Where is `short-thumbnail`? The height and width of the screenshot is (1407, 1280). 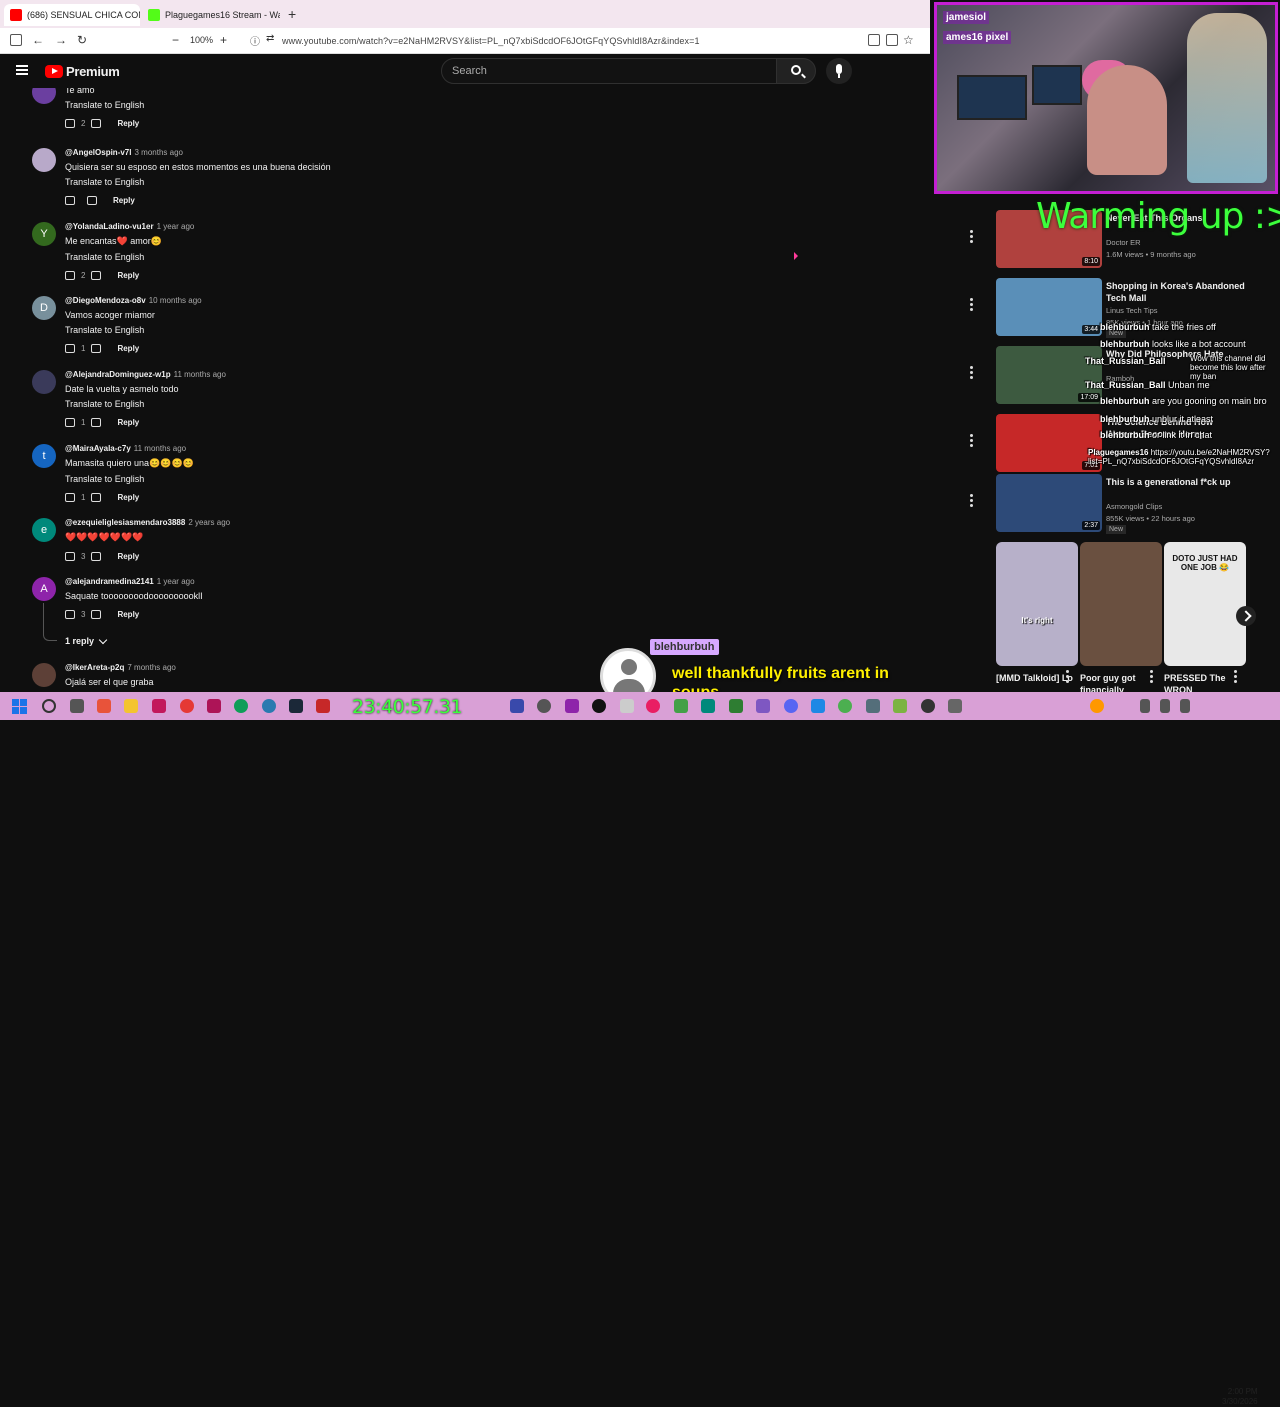
short-thumbnail is located at coordinates (1121, 604).